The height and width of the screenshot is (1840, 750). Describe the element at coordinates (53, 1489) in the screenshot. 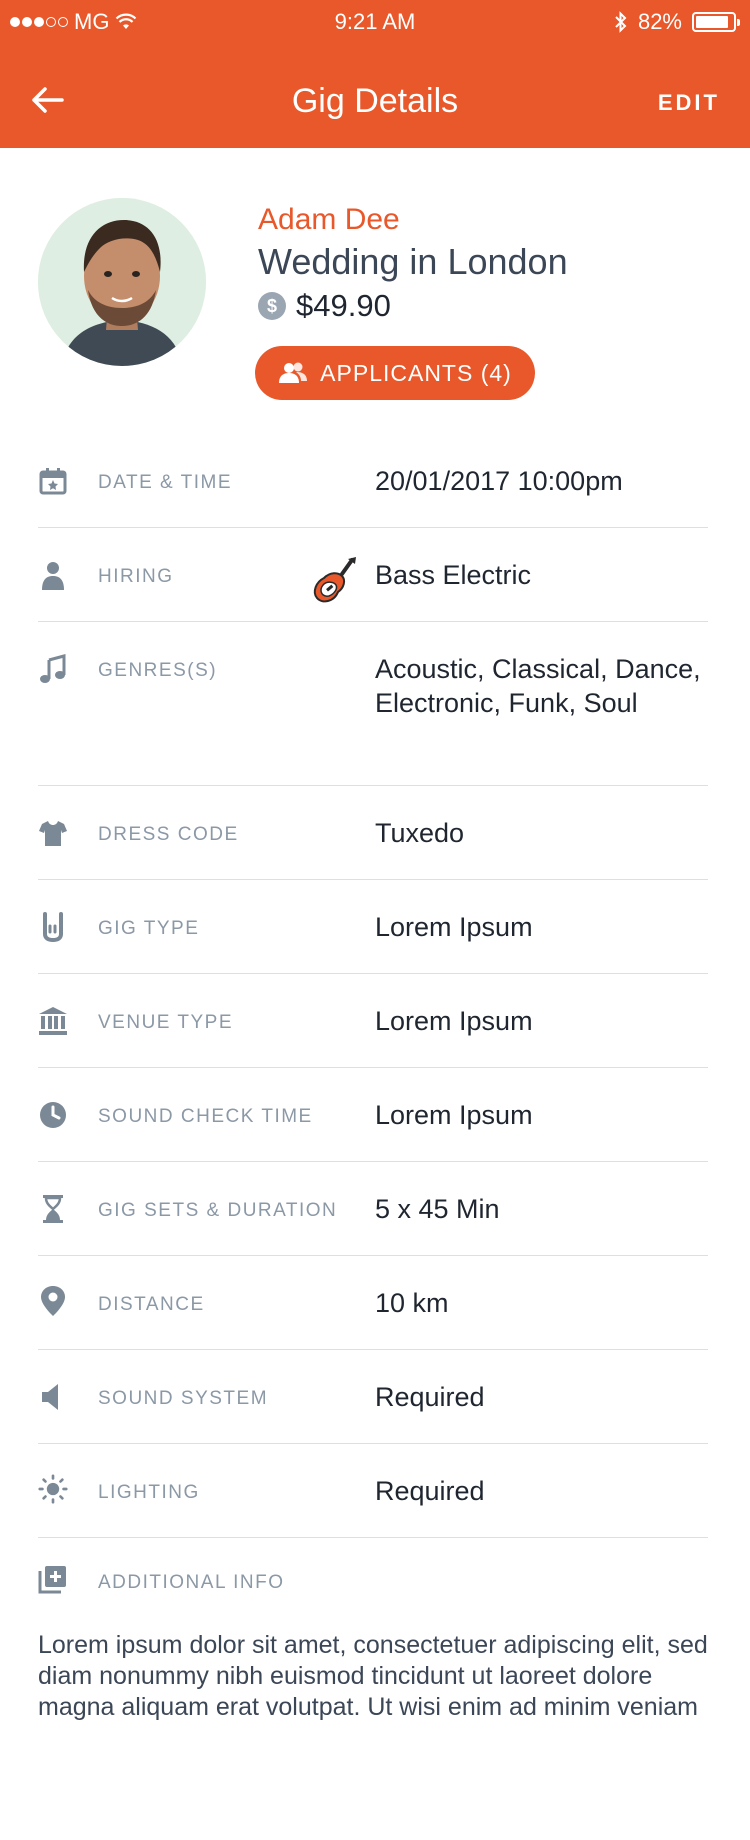

I see `sun-icon` at that location.